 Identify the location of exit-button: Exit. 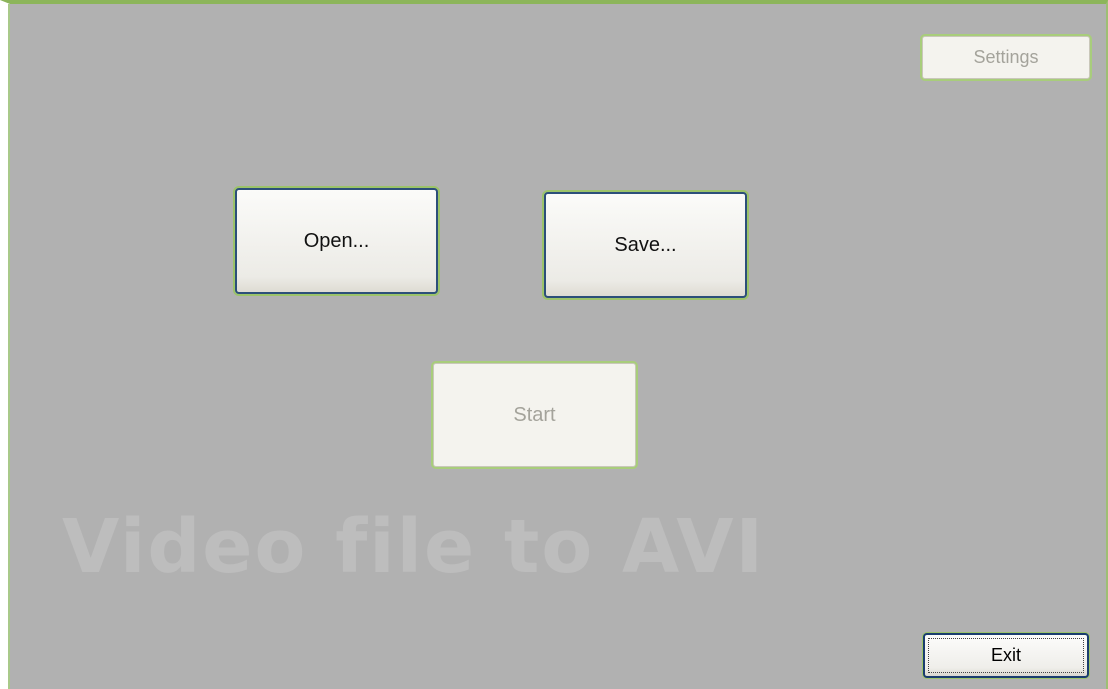
(1006, 655).